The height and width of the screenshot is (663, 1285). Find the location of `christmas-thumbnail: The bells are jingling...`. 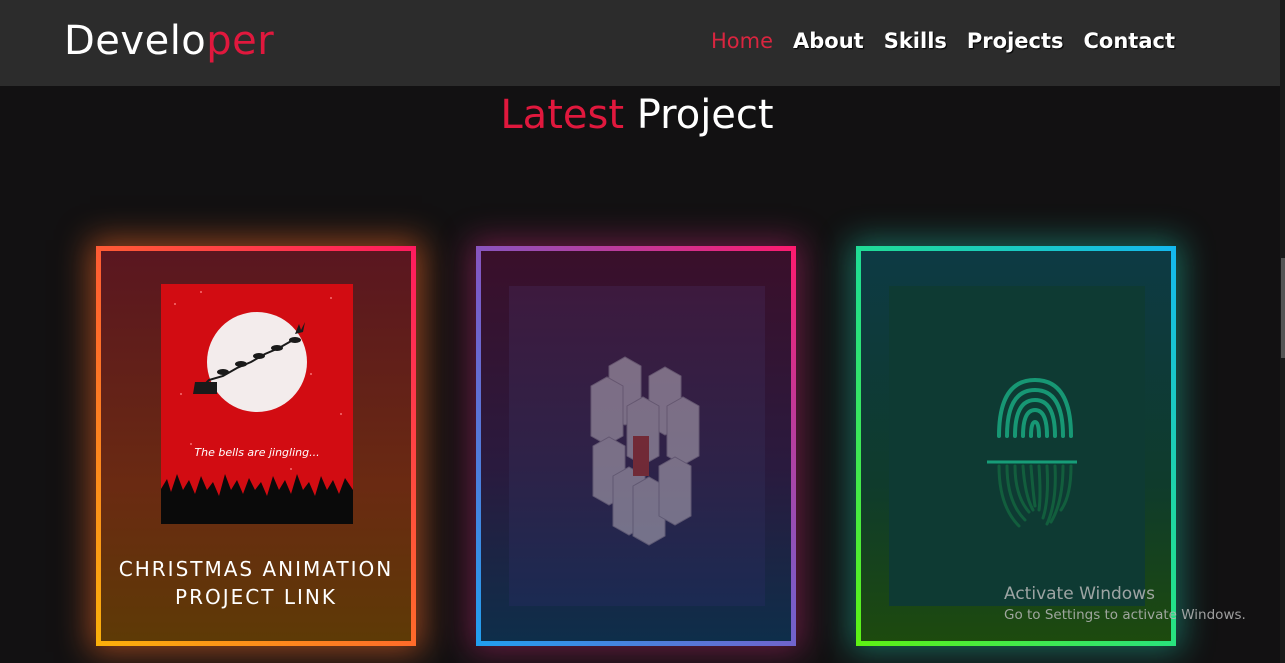

christmas-thumbnail: The bells are jingling... is located at coordinates (257, 404).